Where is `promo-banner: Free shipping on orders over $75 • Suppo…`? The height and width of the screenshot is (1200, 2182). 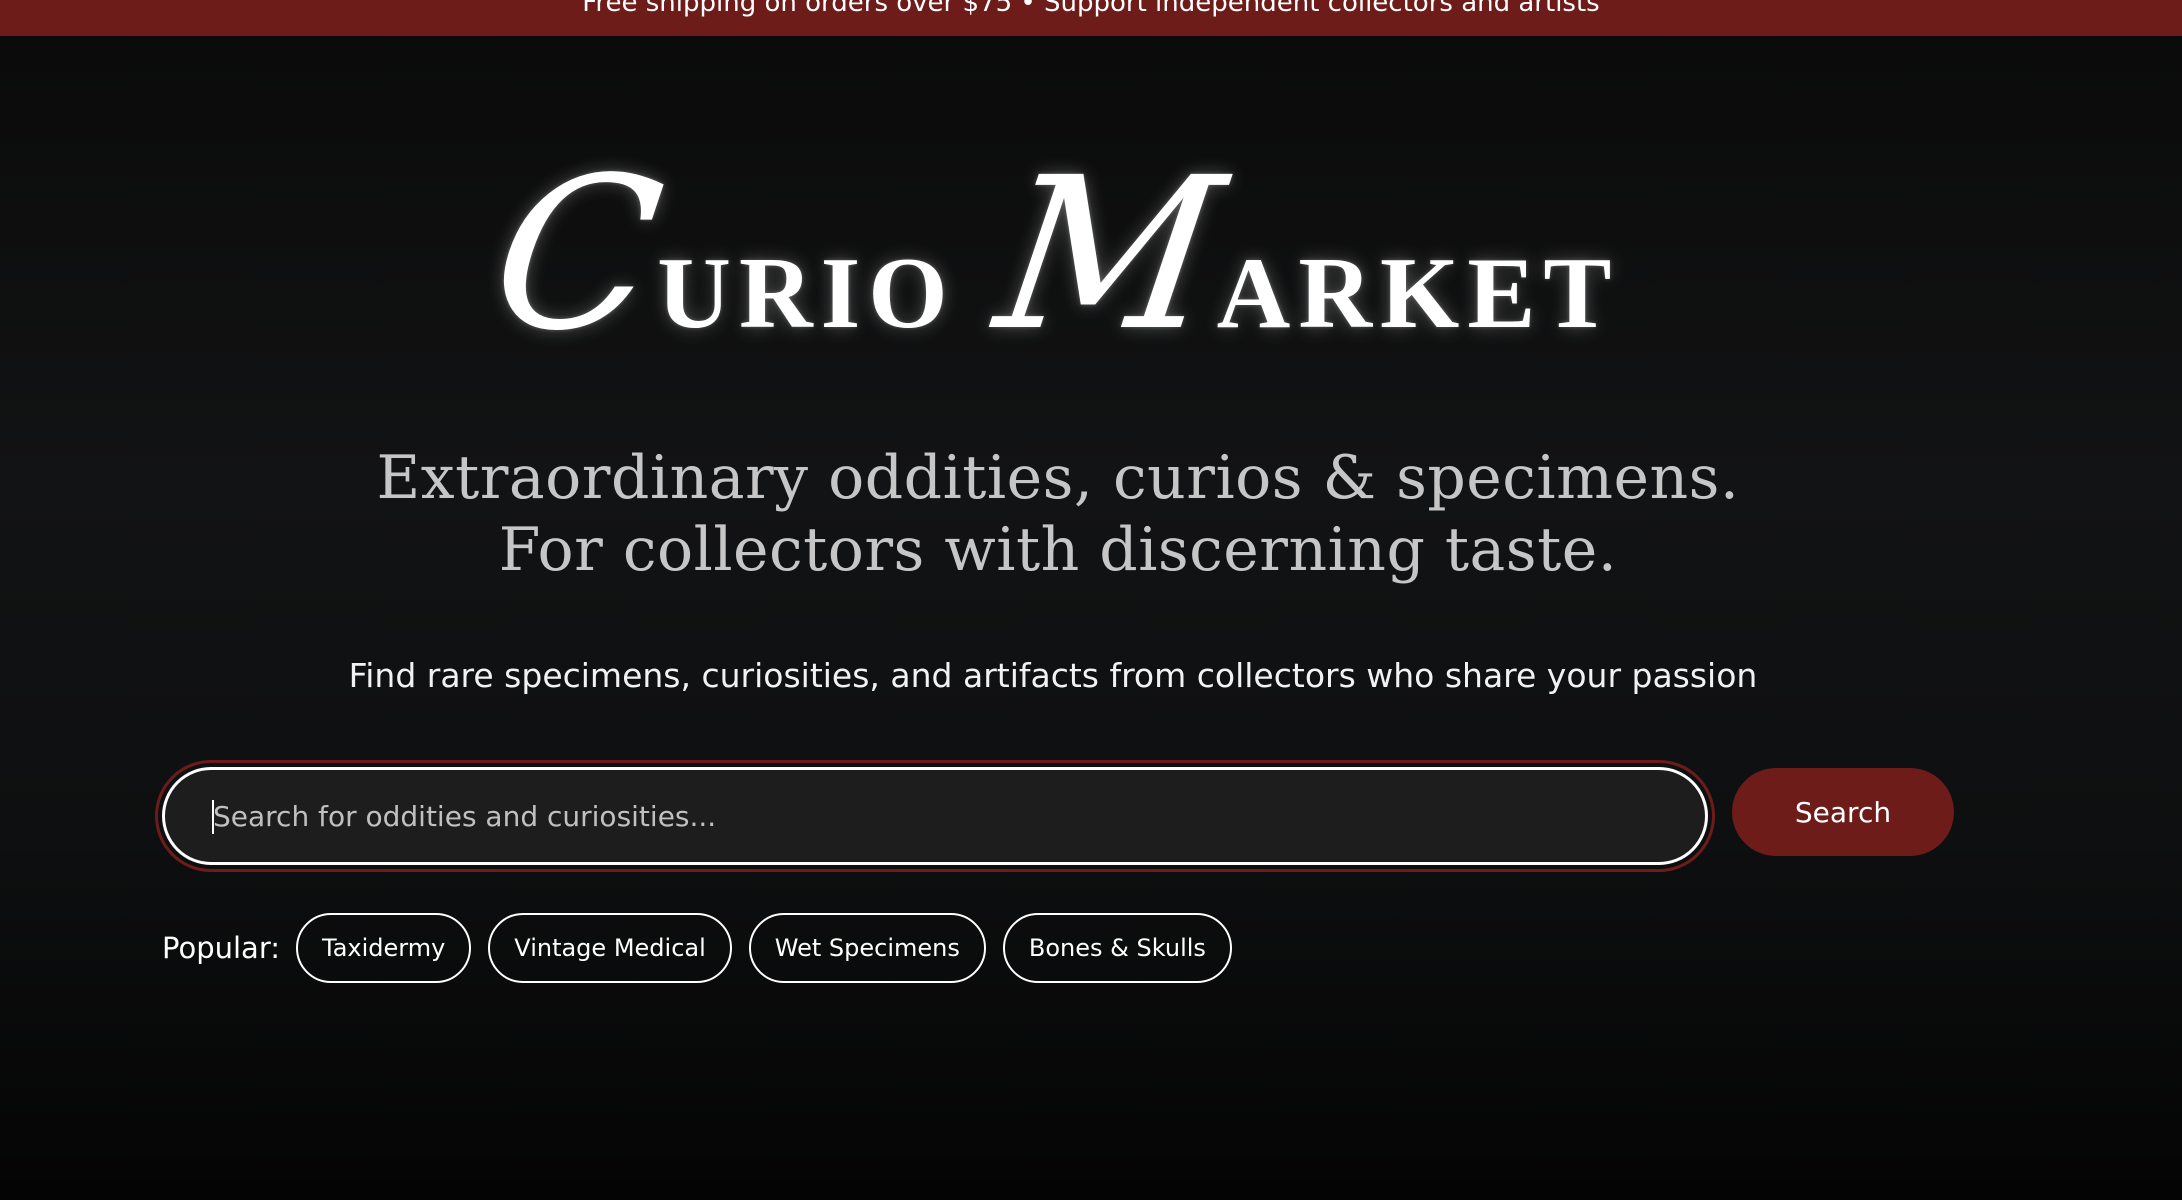
promo-banner: Free shipping on orders over $75 • Suppo… is located at coordinates (1091, 18).